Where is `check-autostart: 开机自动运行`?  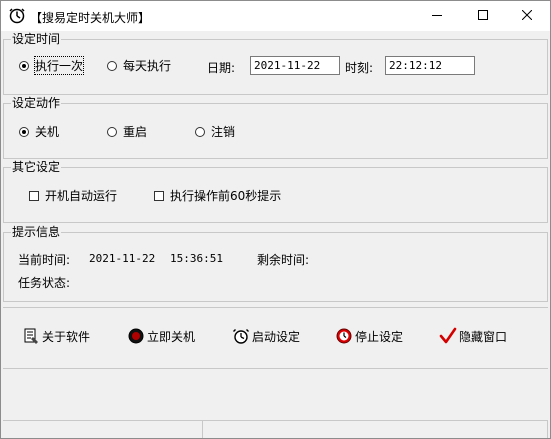 check-autostart: 开机自动运行 is located at coordinates (73, 195).